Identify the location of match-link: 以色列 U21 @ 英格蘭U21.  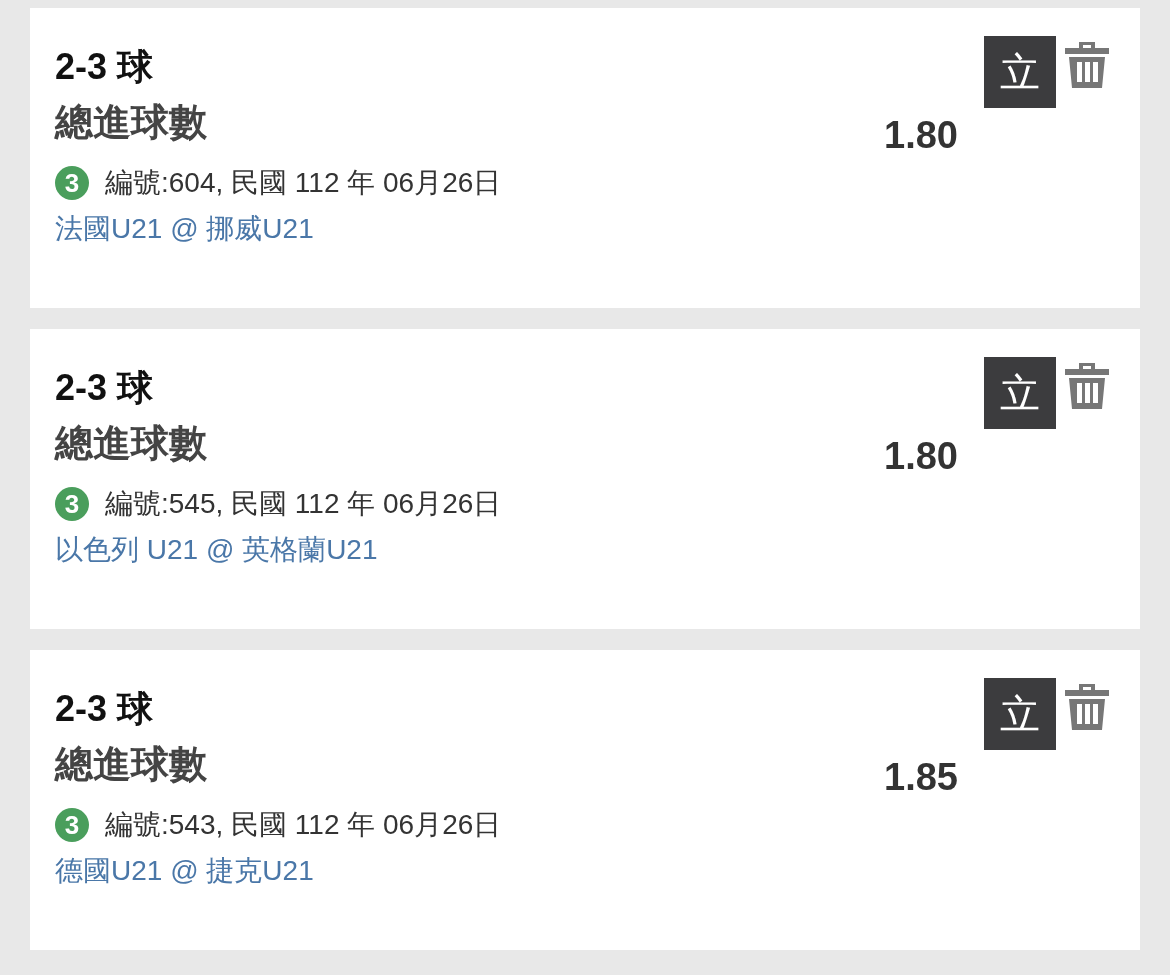
(216, 550).